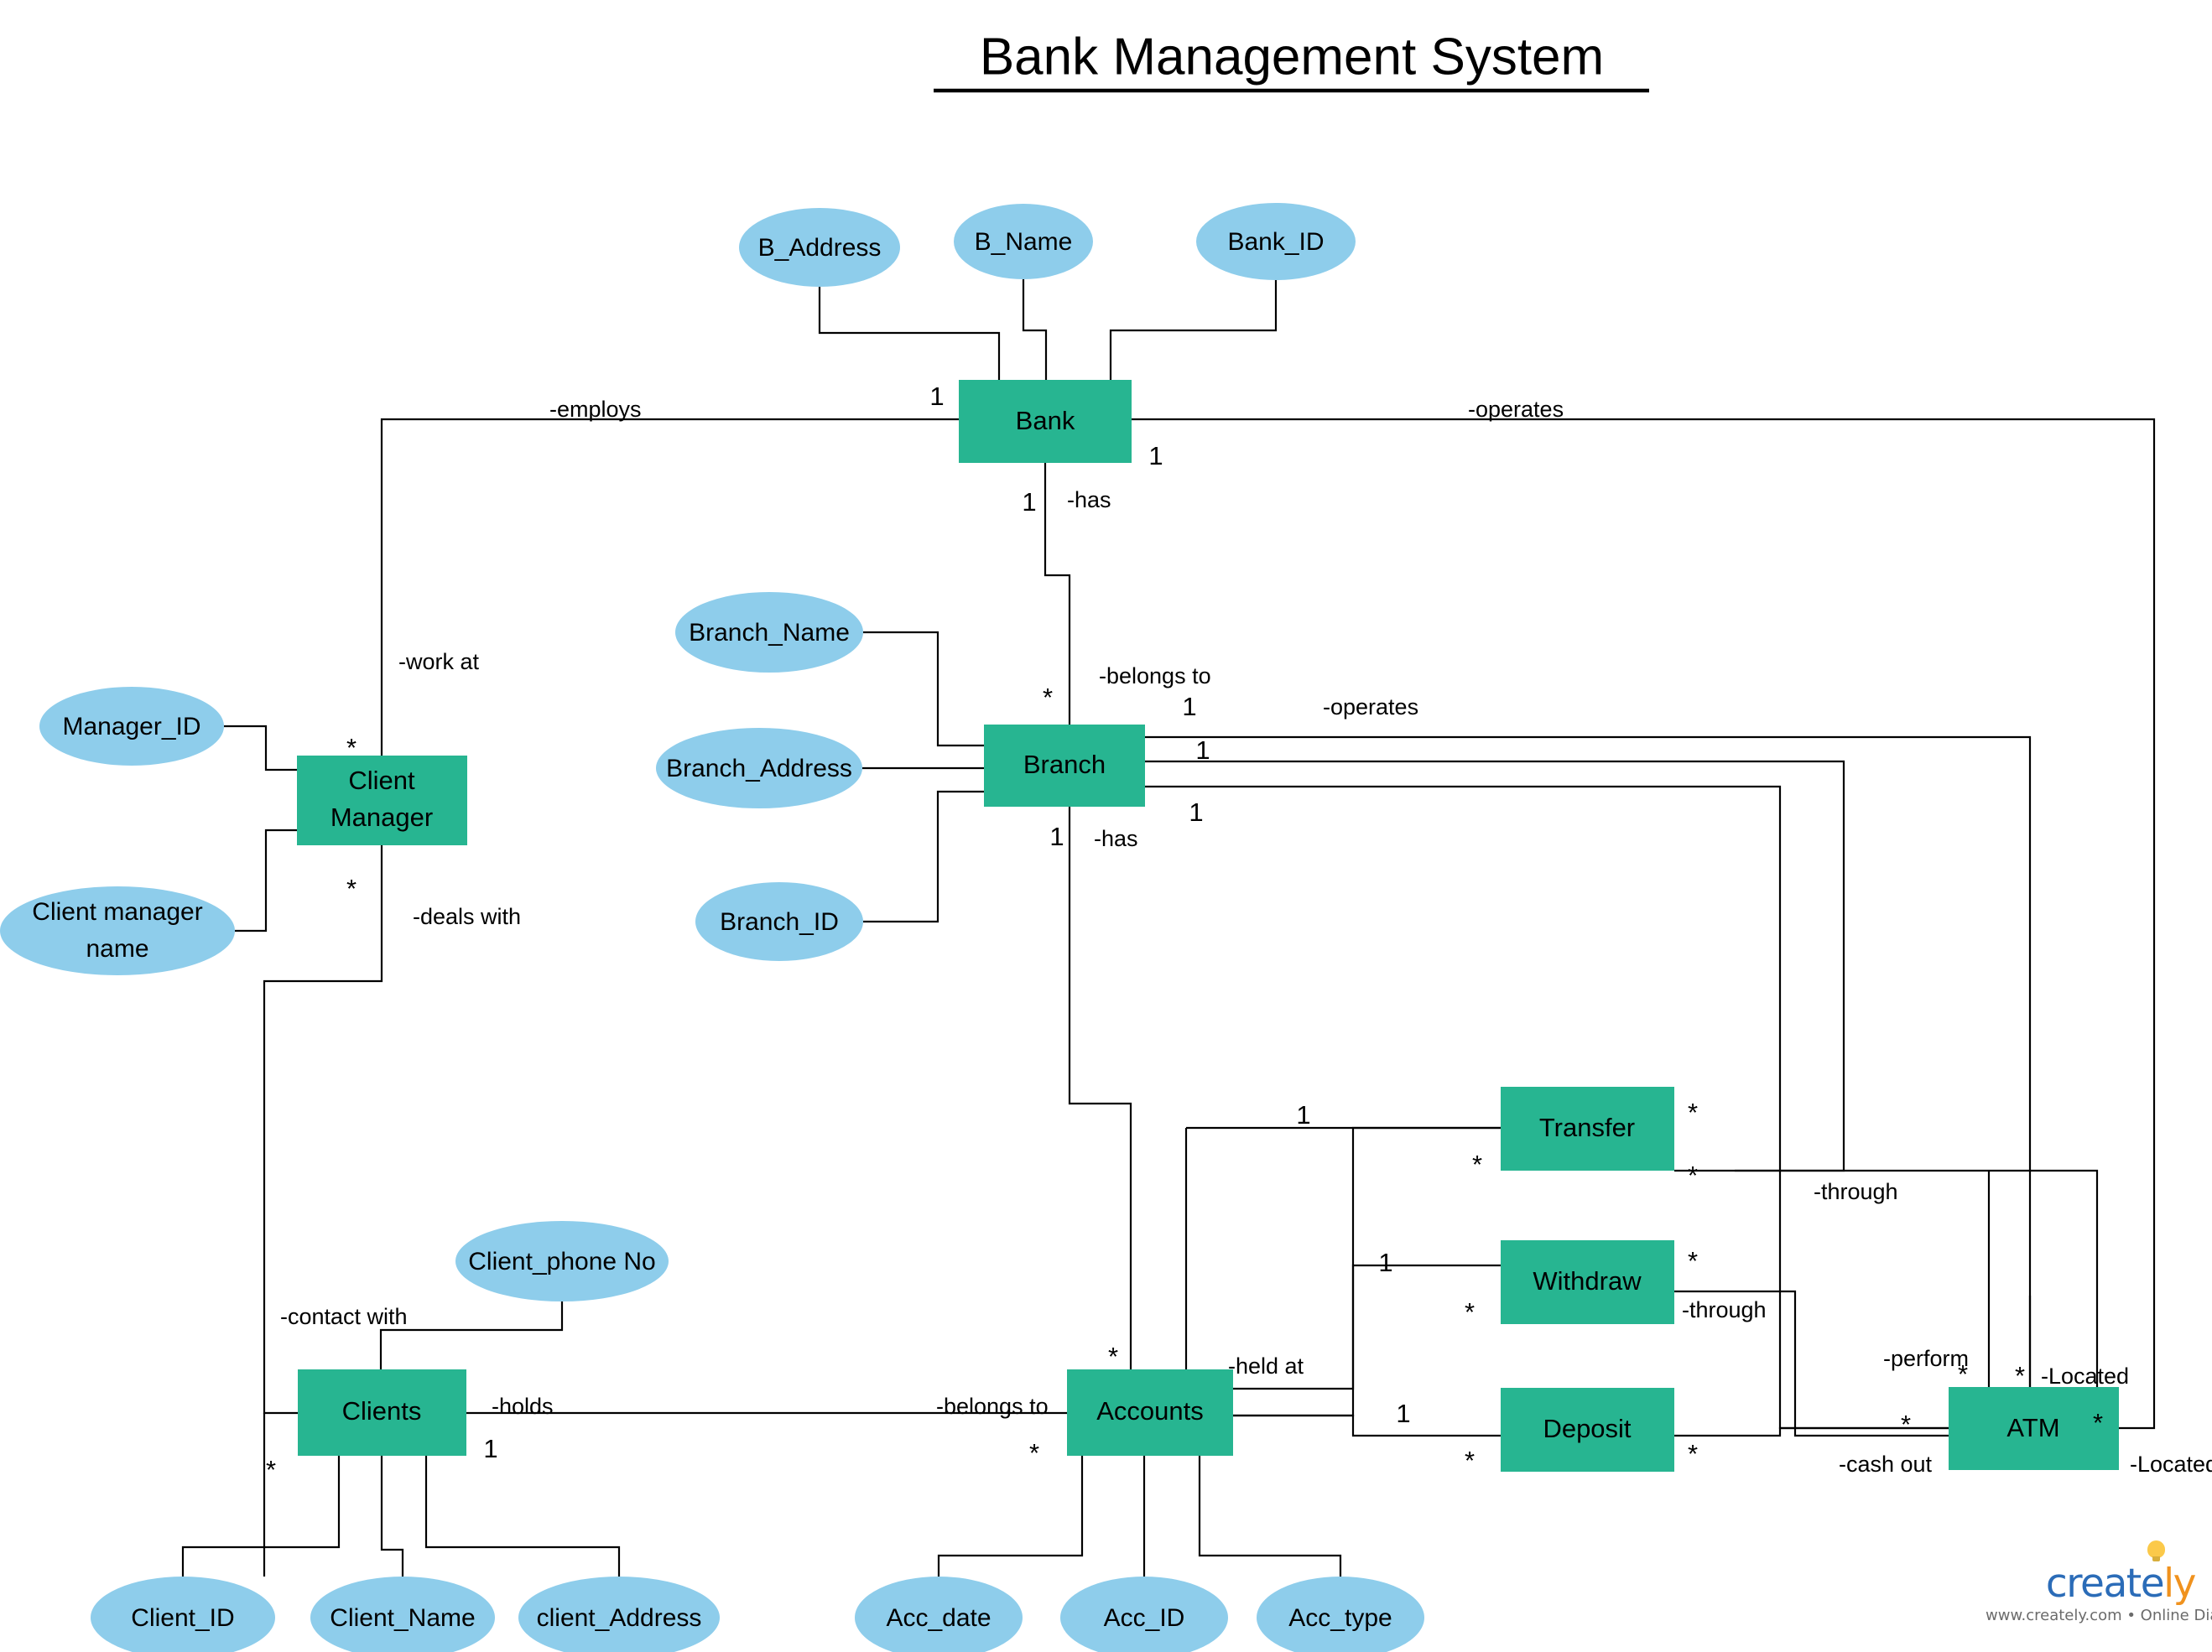  Describe the element at coordinates (1906, 1424) in the screenshot. I see `cardinality-atm-left: *` at that location.